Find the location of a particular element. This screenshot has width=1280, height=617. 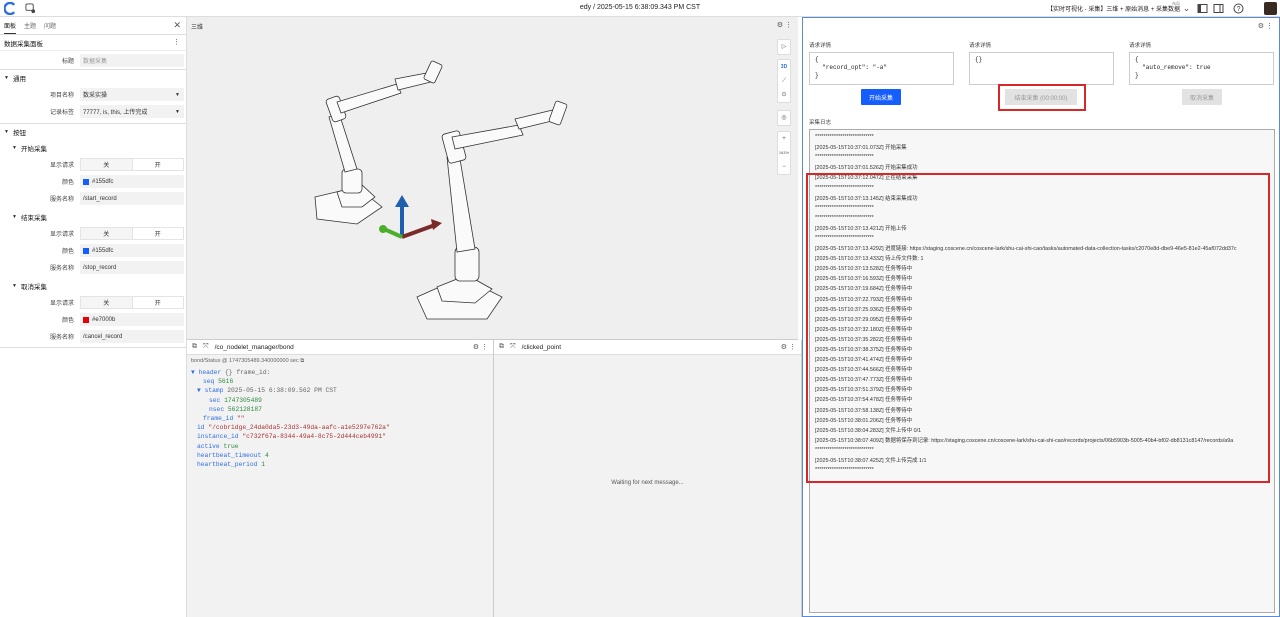

cancel-request-detail: { "auto_remove": true } is located at coordinates (1201, 68).